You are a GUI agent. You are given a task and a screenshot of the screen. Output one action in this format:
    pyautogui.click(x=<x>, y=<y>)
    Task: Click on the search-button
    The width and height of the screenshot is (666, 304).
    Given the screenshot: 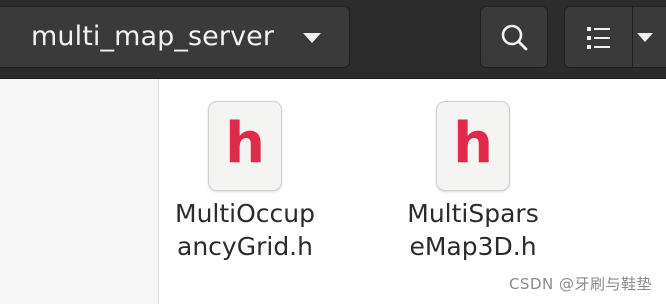 What is the action you would take?
    pyautogui.click(x=514, y=37)
    